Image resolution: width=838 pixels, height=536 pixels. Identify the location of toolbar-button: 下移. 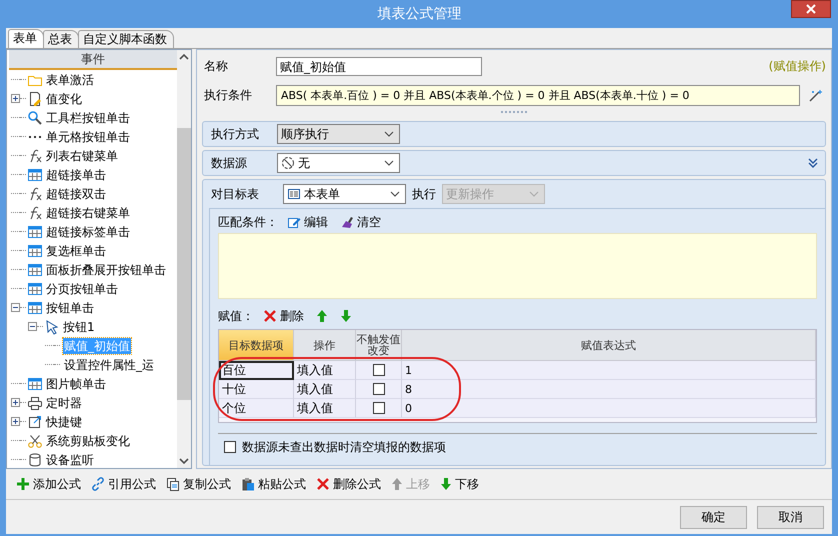
(459, 484).